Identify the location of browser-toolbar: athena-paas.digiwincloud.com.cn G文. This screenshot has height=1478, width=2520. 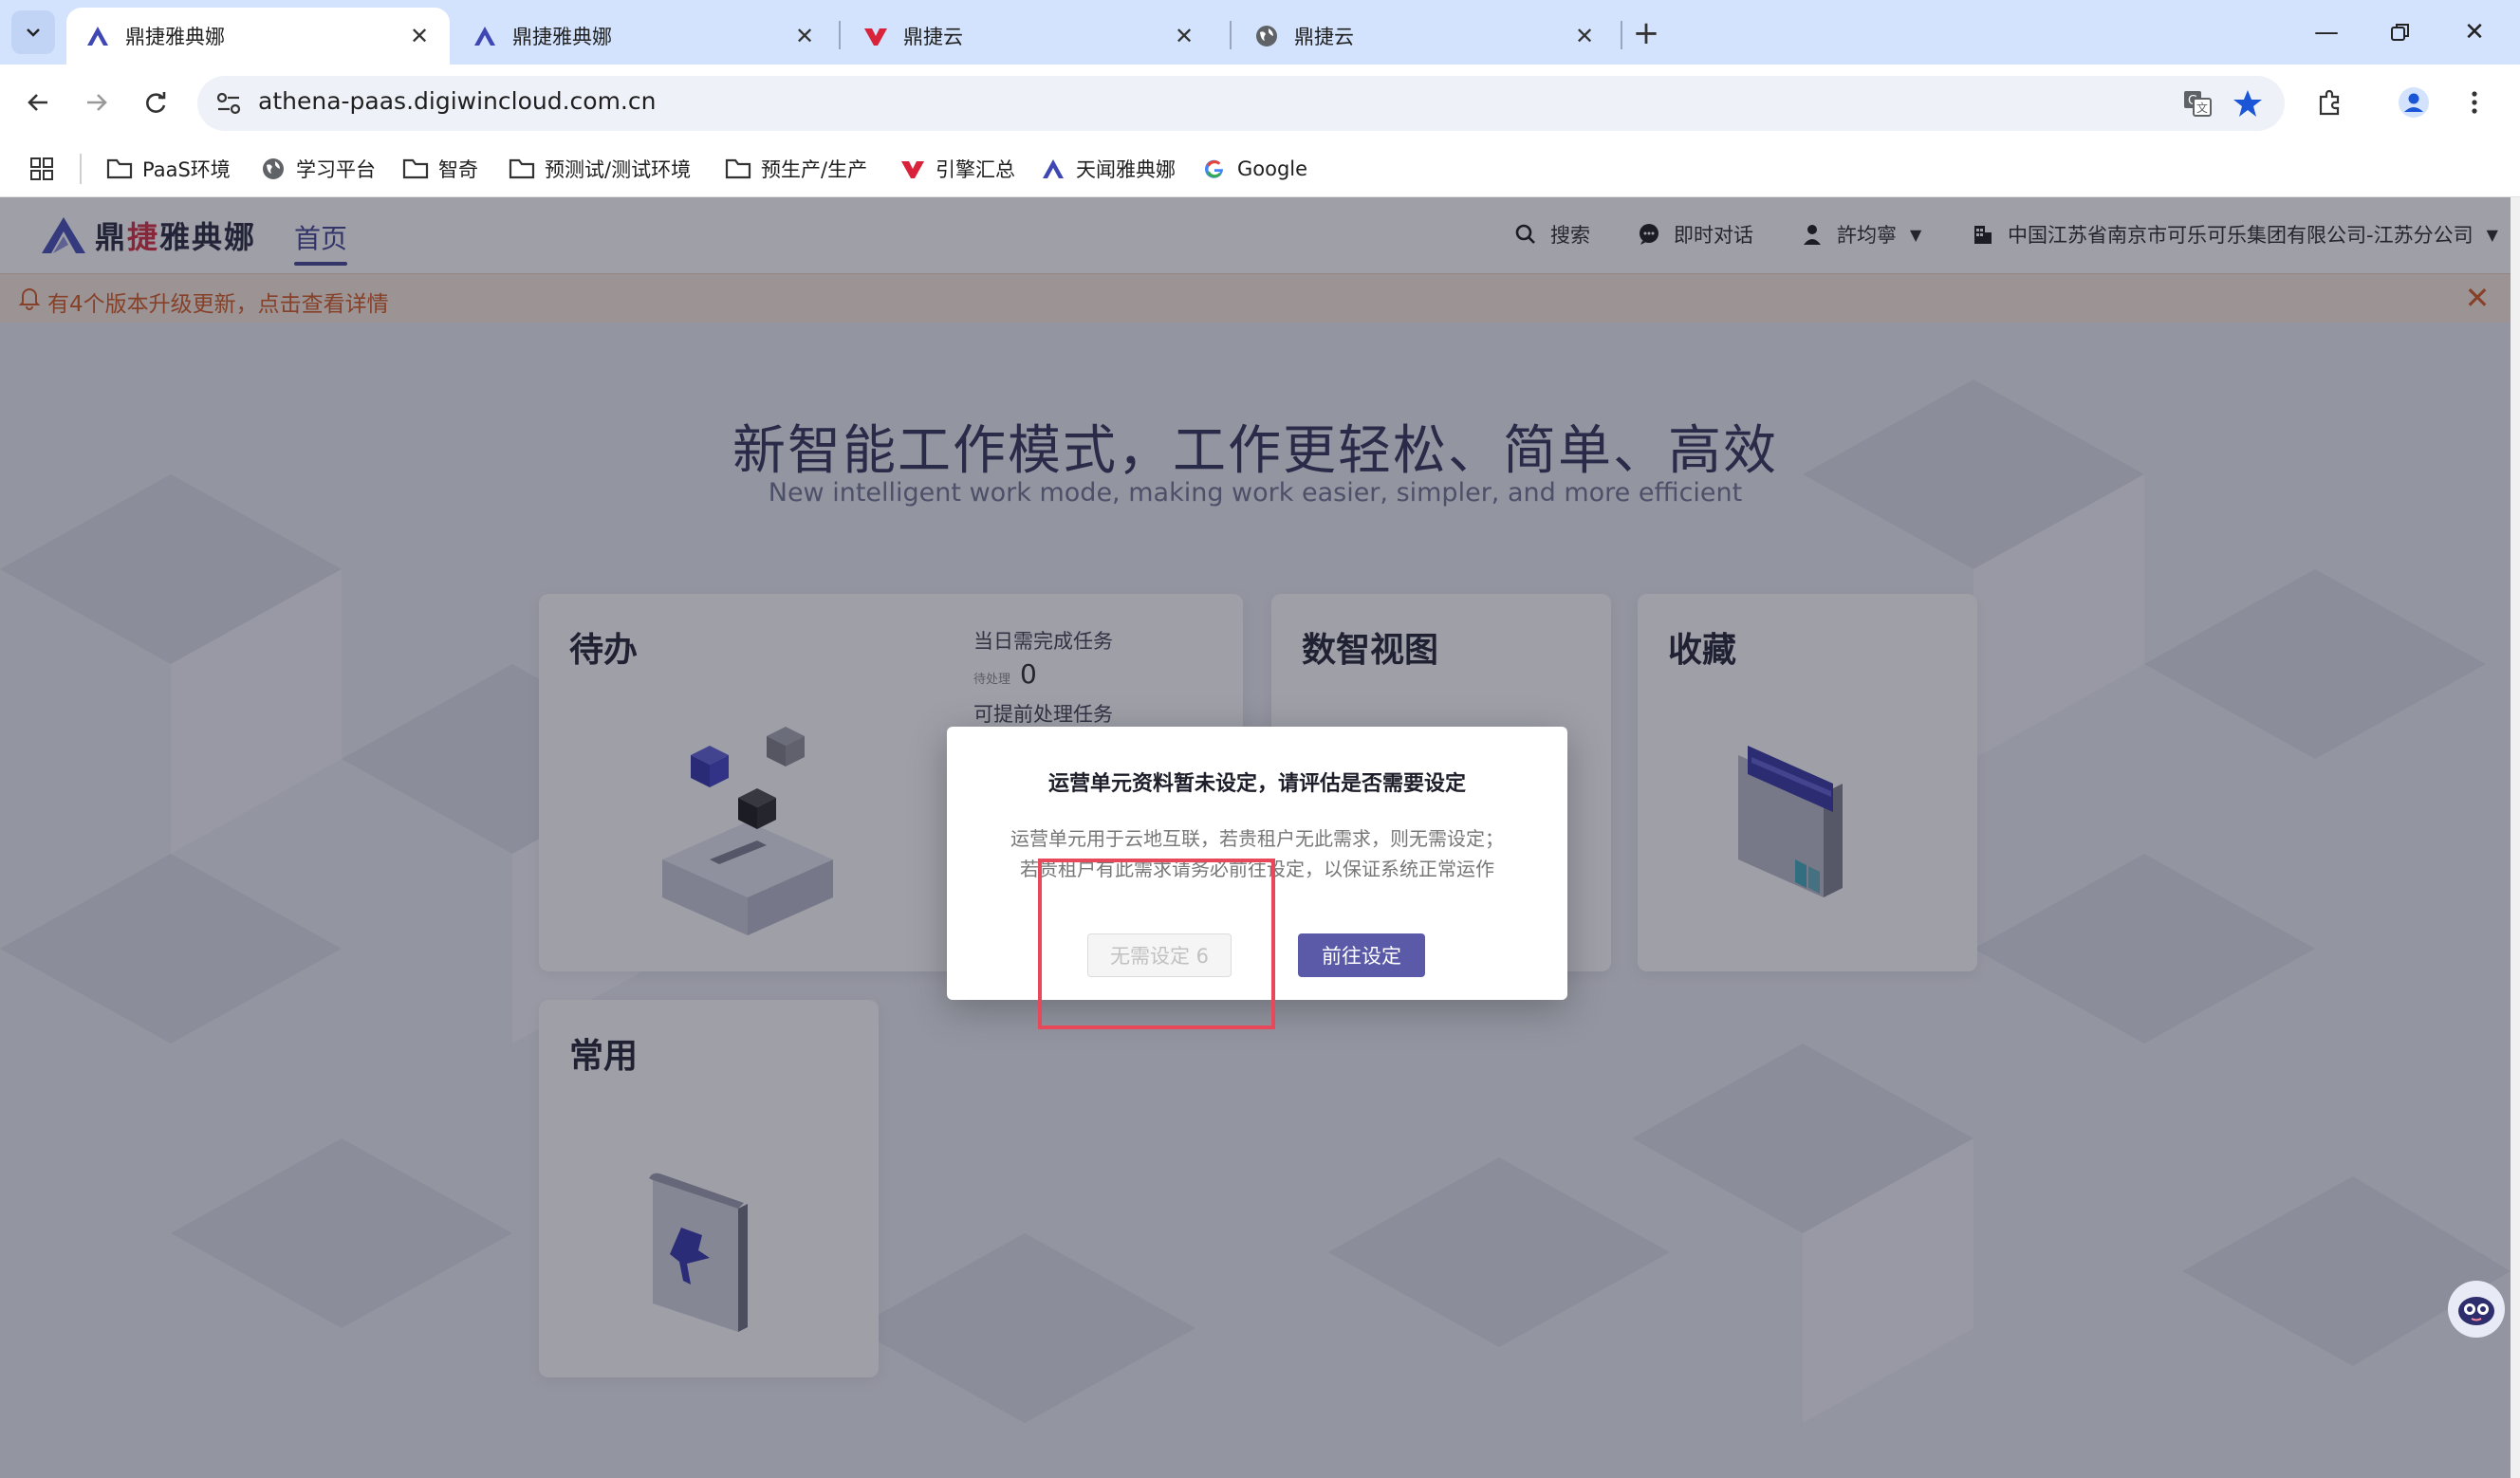
(1260, 103).